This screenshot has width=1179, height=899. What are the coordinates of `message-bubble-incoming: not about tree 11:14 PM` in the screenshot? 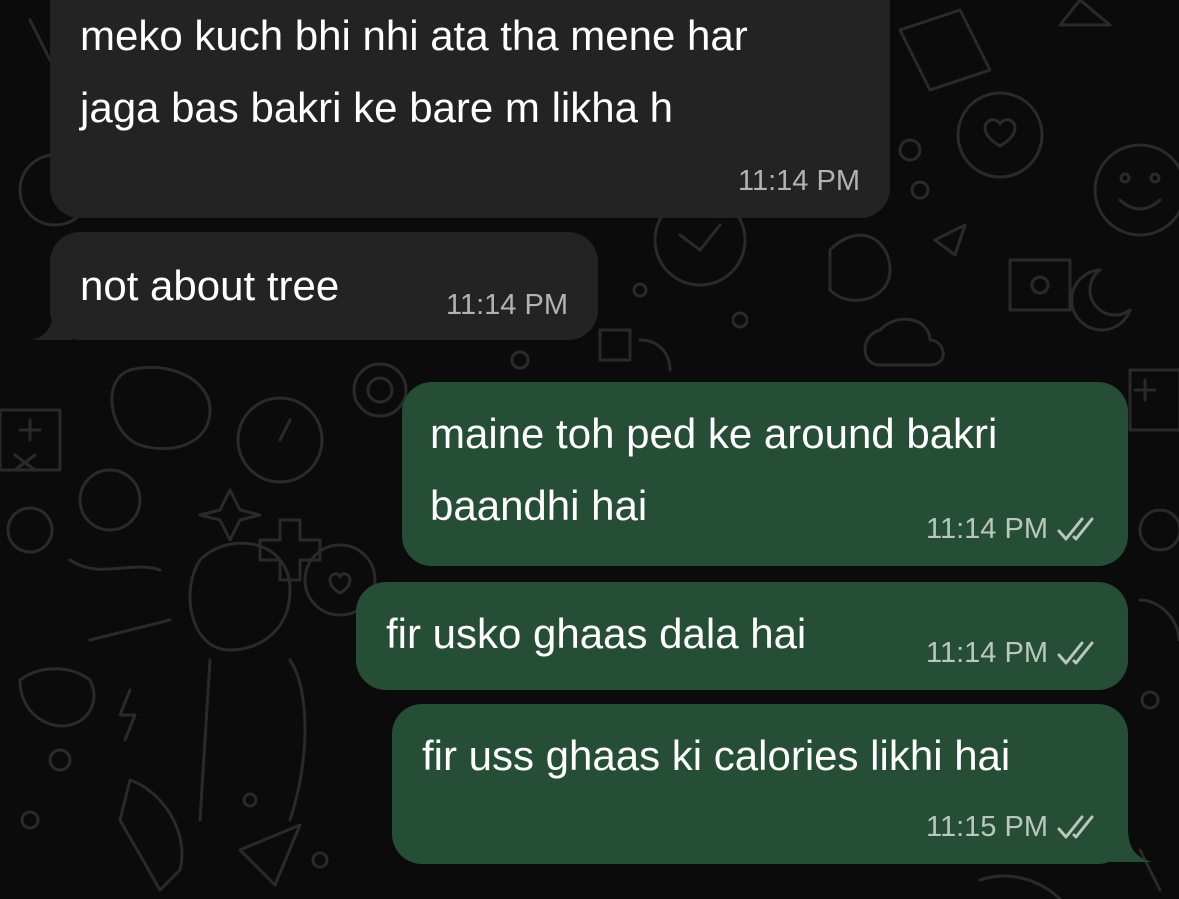 It's located at (324, 286).